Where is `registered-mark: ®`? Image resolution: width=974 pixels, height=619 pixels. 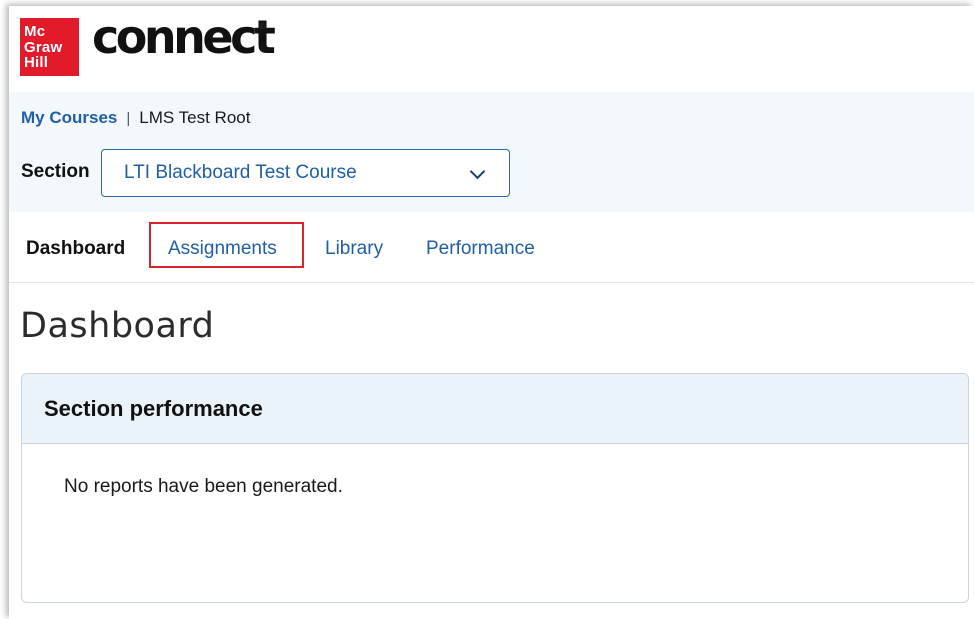 registered-mark: ® is located at coordinates (262, 26).